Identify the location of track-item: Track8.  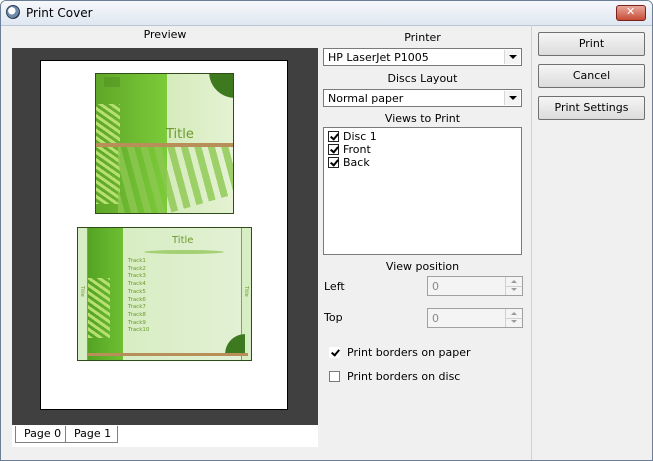
(137, 314).